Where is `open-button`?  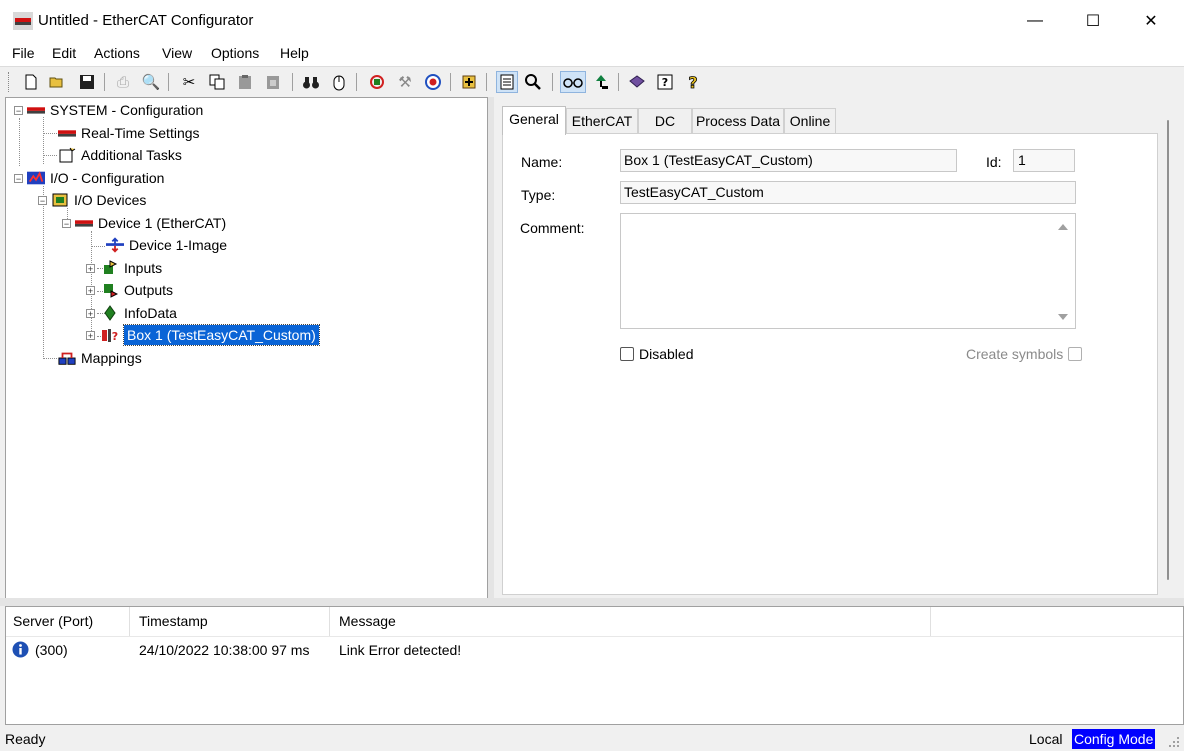 open-button is located at coordinates (57, 82).